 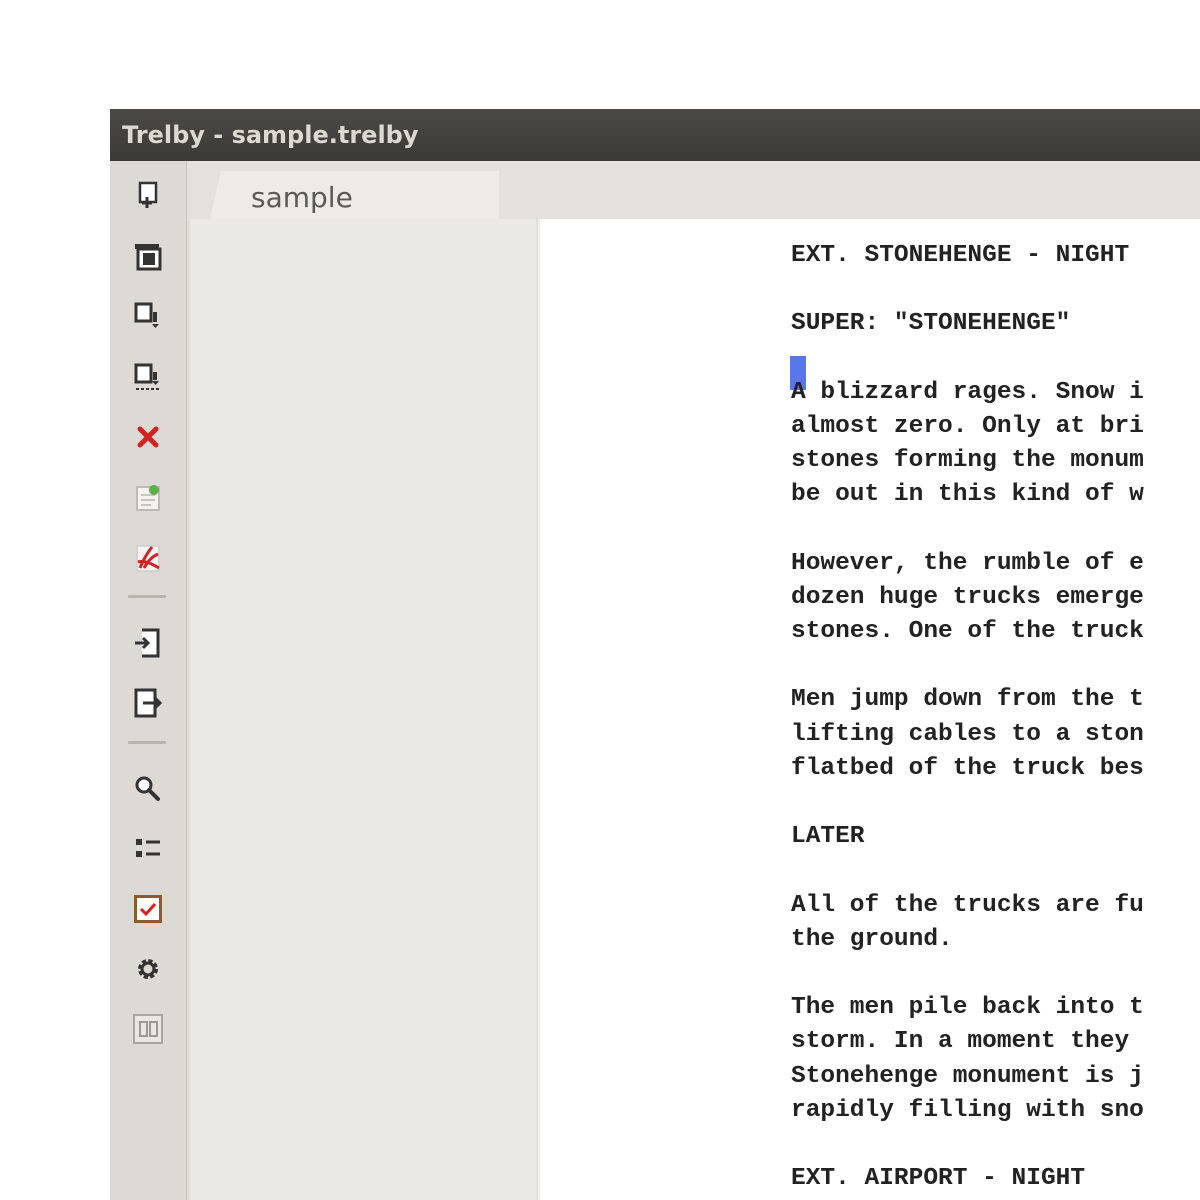 What do you see at coordinates (148, 849) in the screenshot?
I see `report-list-icon` at bounding box center [148, 849].